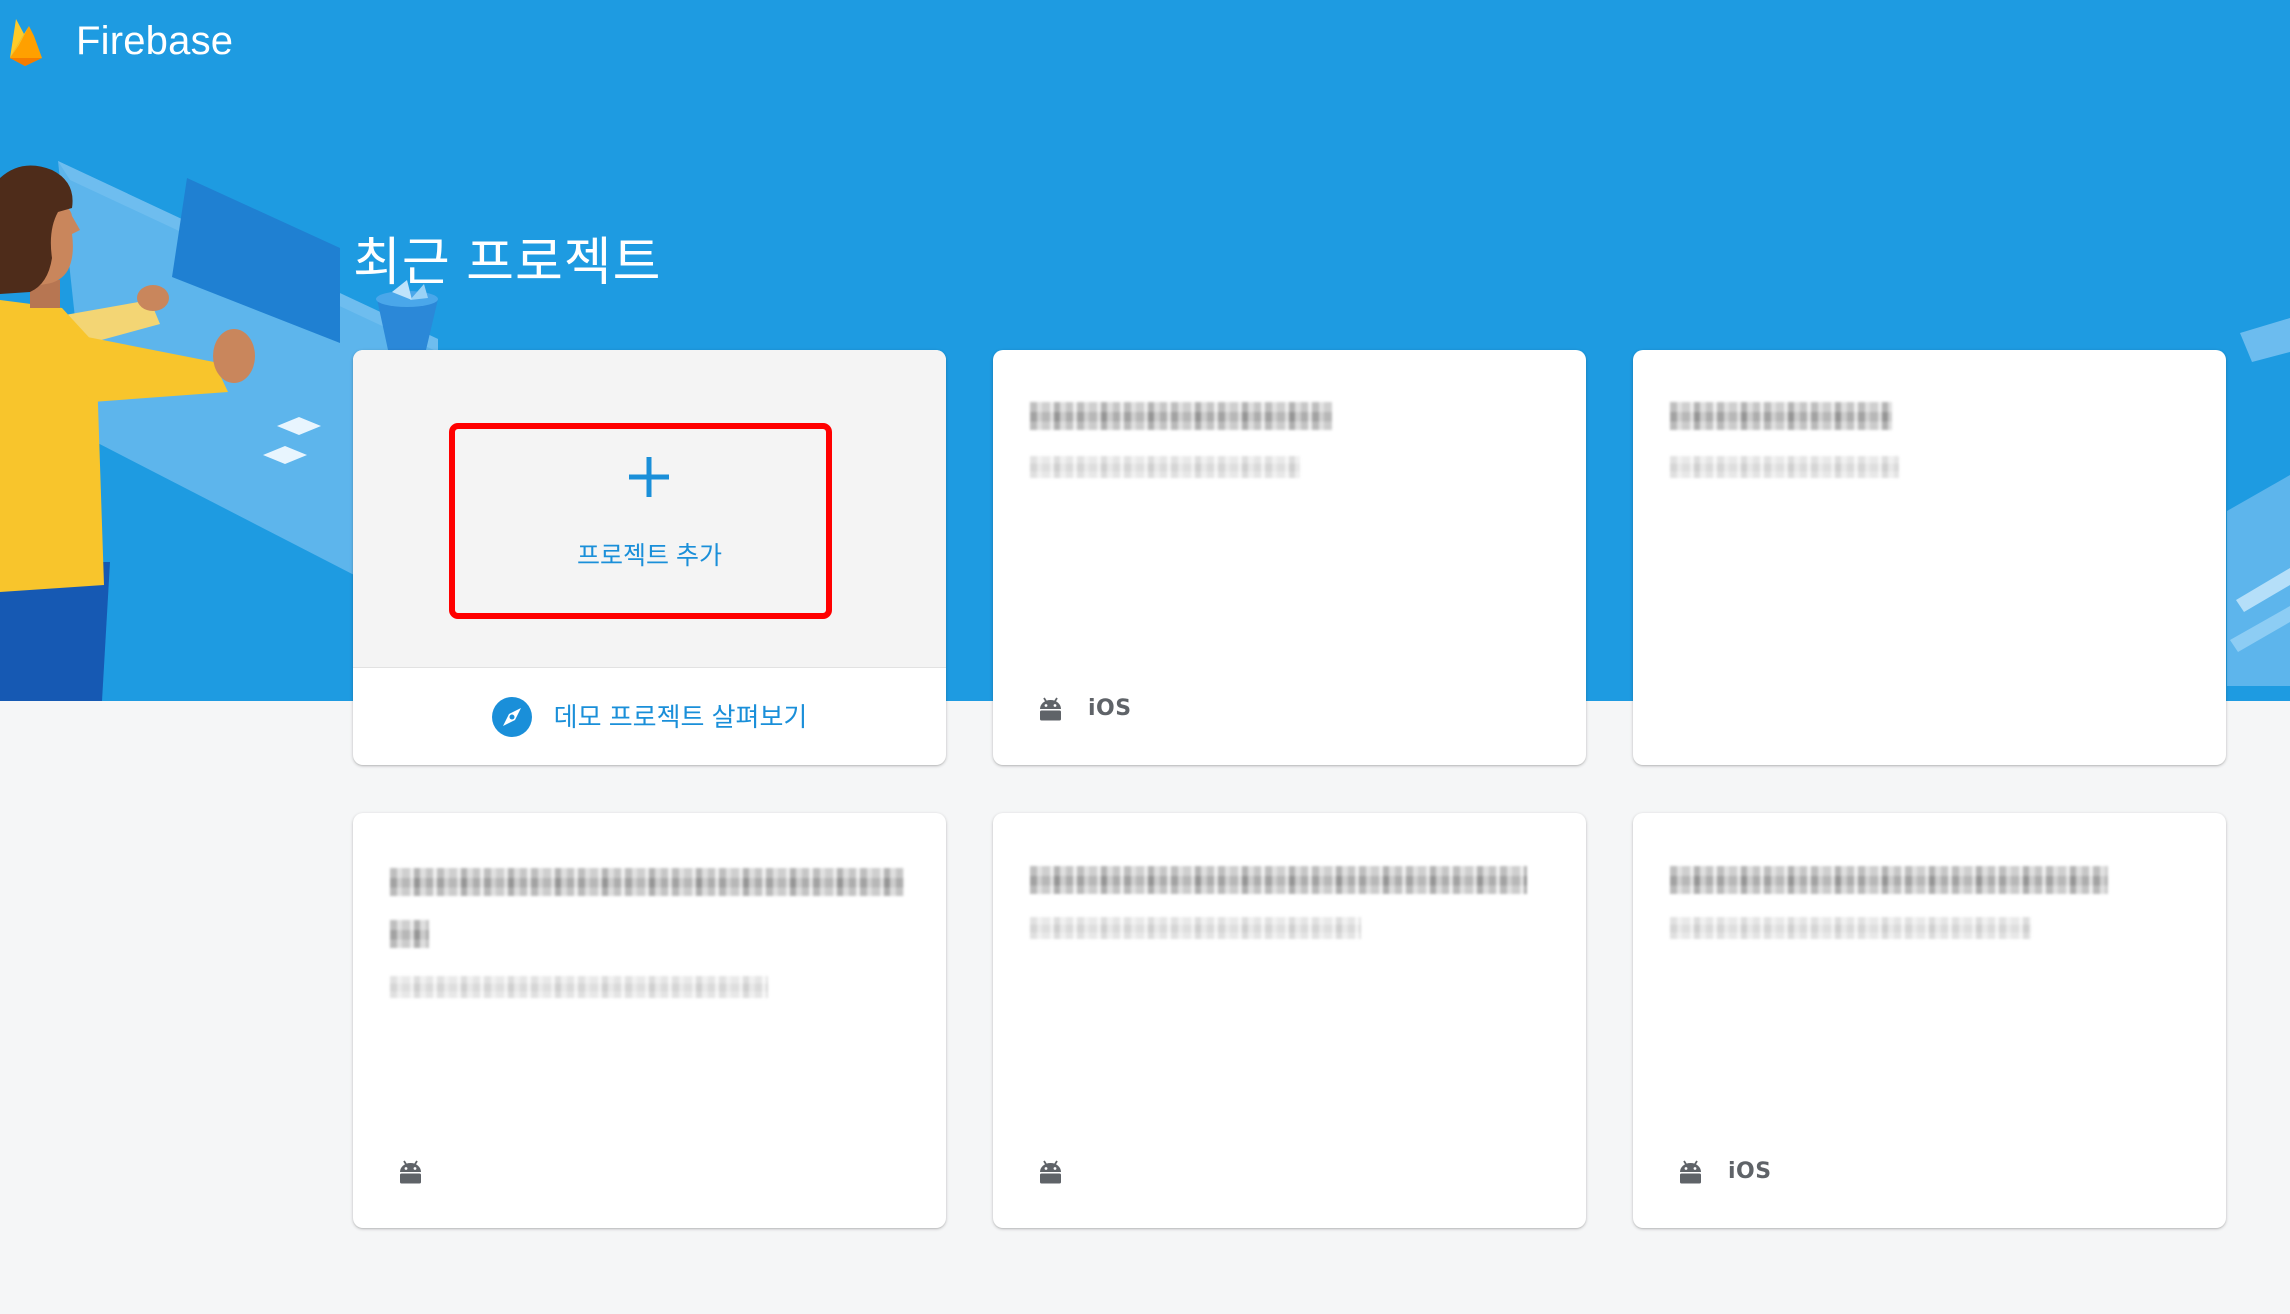 The width and height of the screenshot is (2290, 1314). I want to click on app-name: Firebase, so click(155, 41).